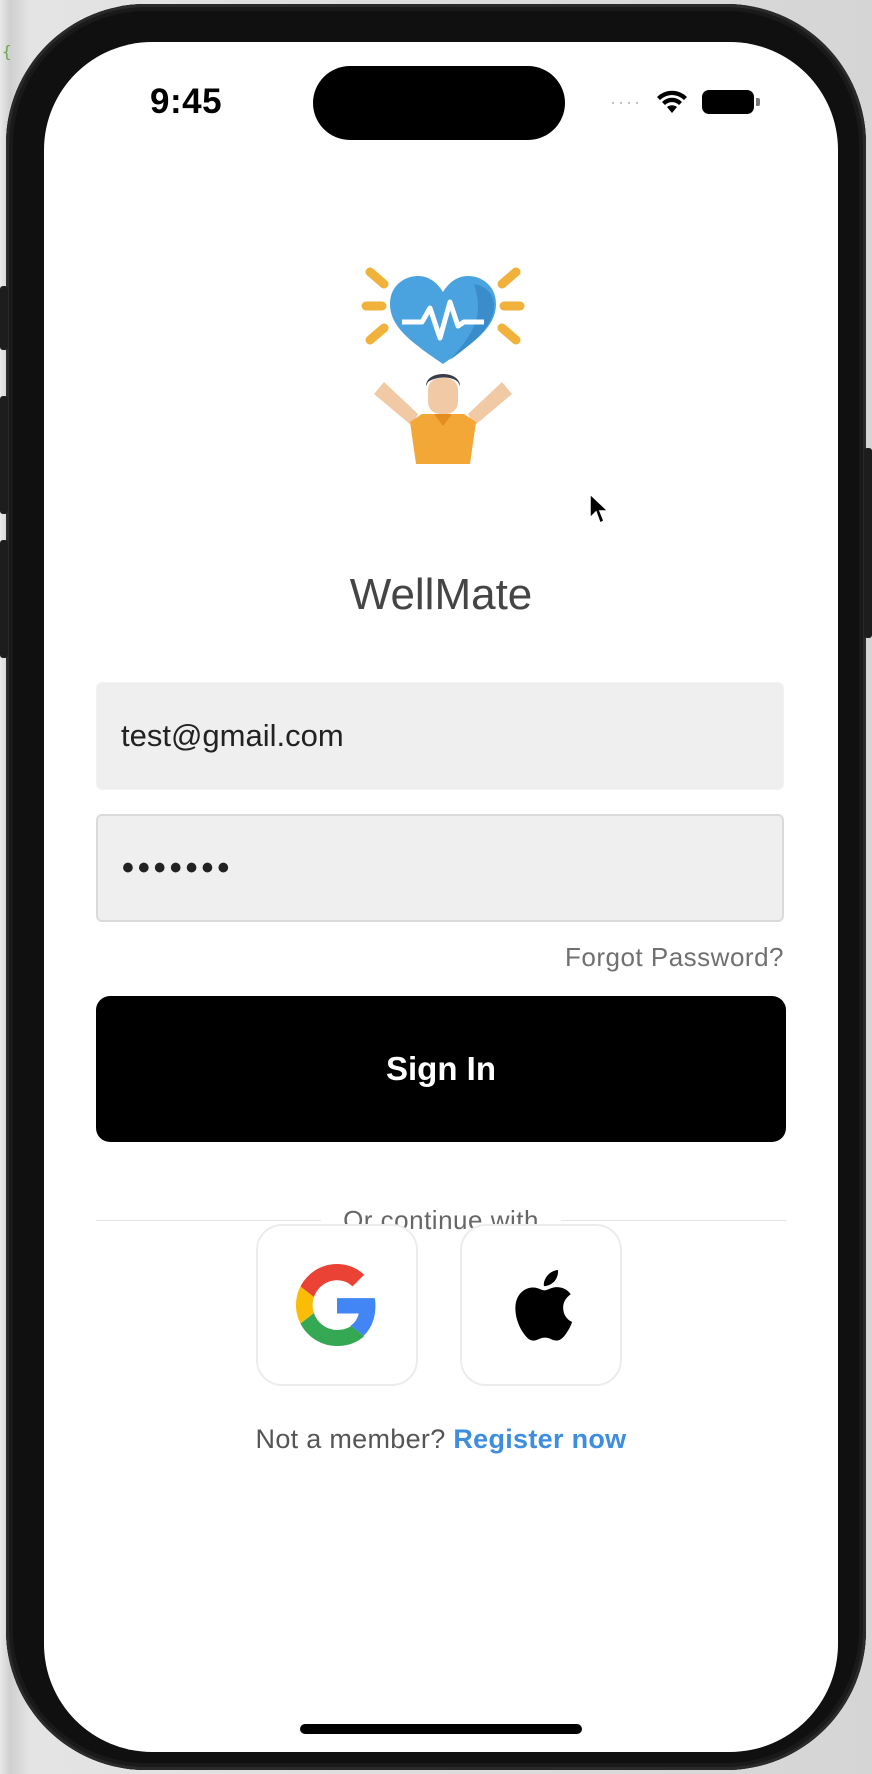 This screenshot has width=872, height=1774. I want to click on wifi-icon, so click(671, 101).